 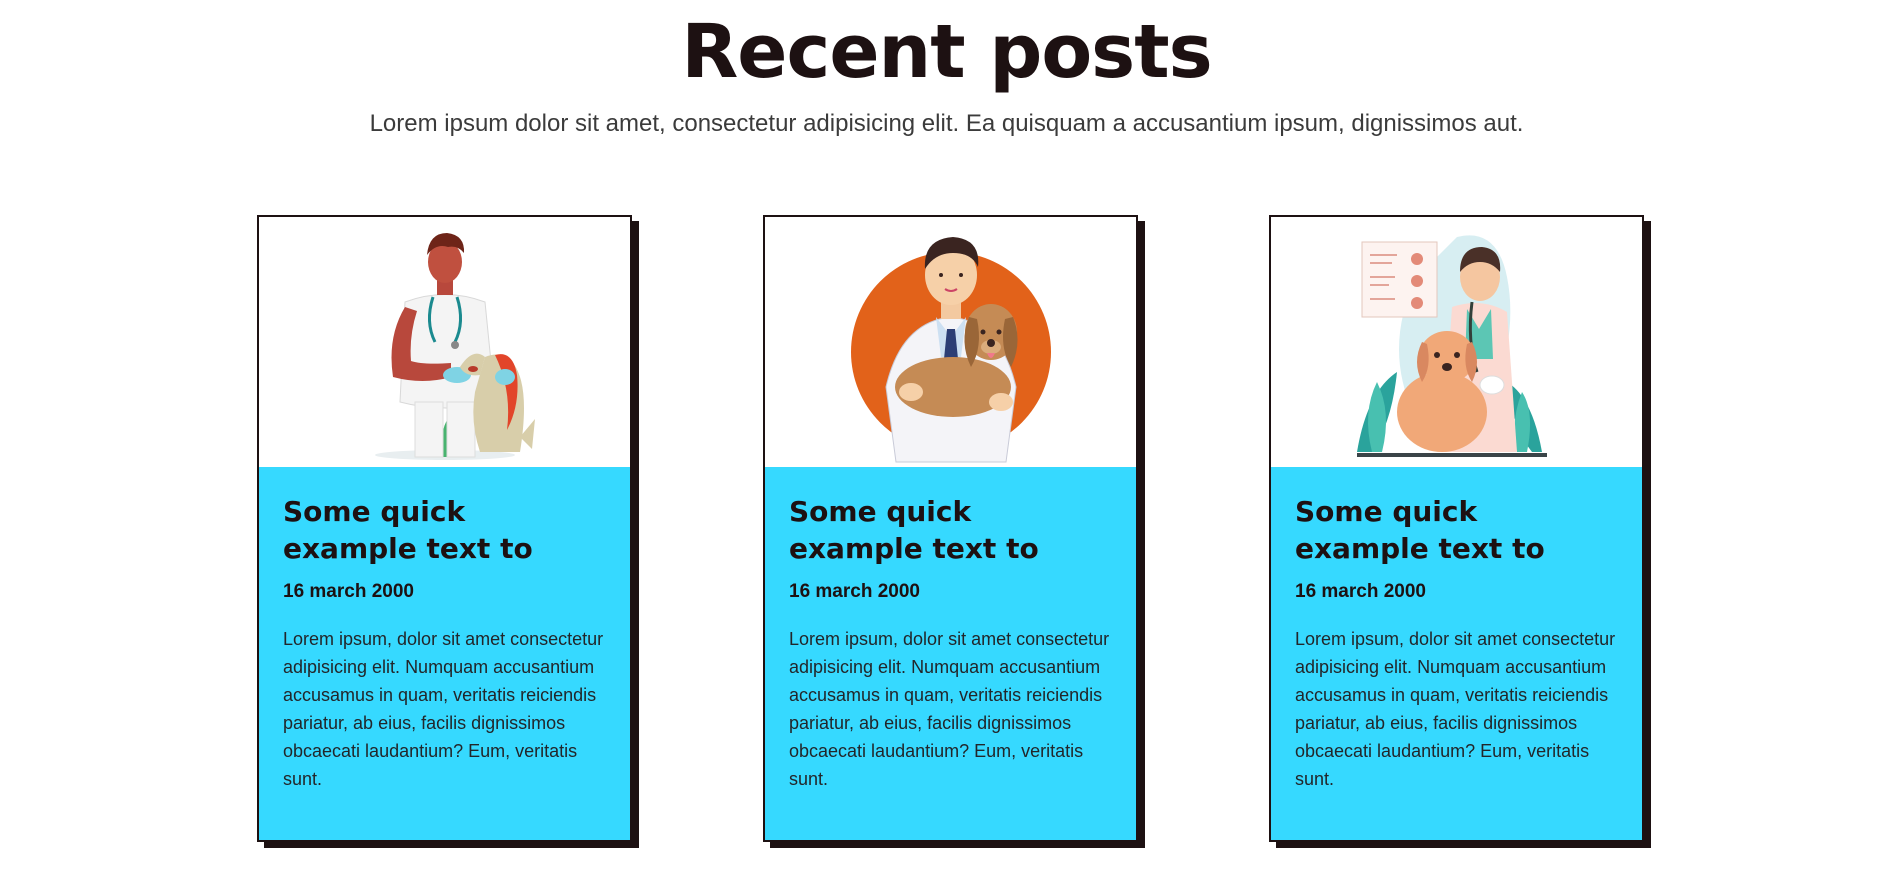 I want to click on section-title: Recent posts, so click(x=946, y=52).